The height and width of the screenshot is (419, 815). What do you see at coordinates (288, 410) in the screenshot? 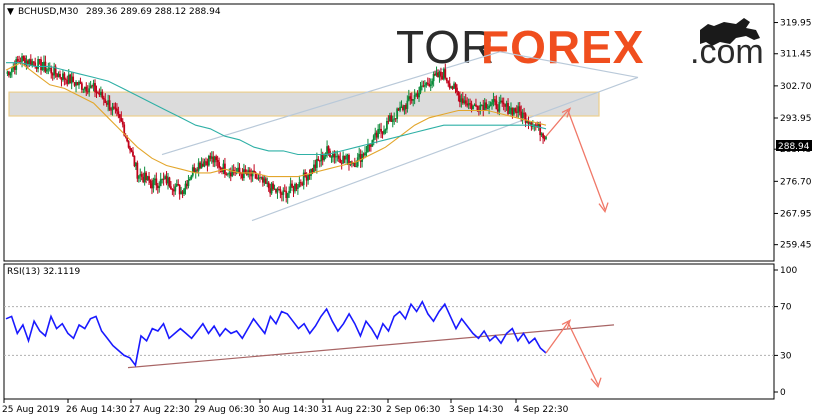
I see `time-tick-label: 30 Aug 14:30` at bounding box center [288, 410].